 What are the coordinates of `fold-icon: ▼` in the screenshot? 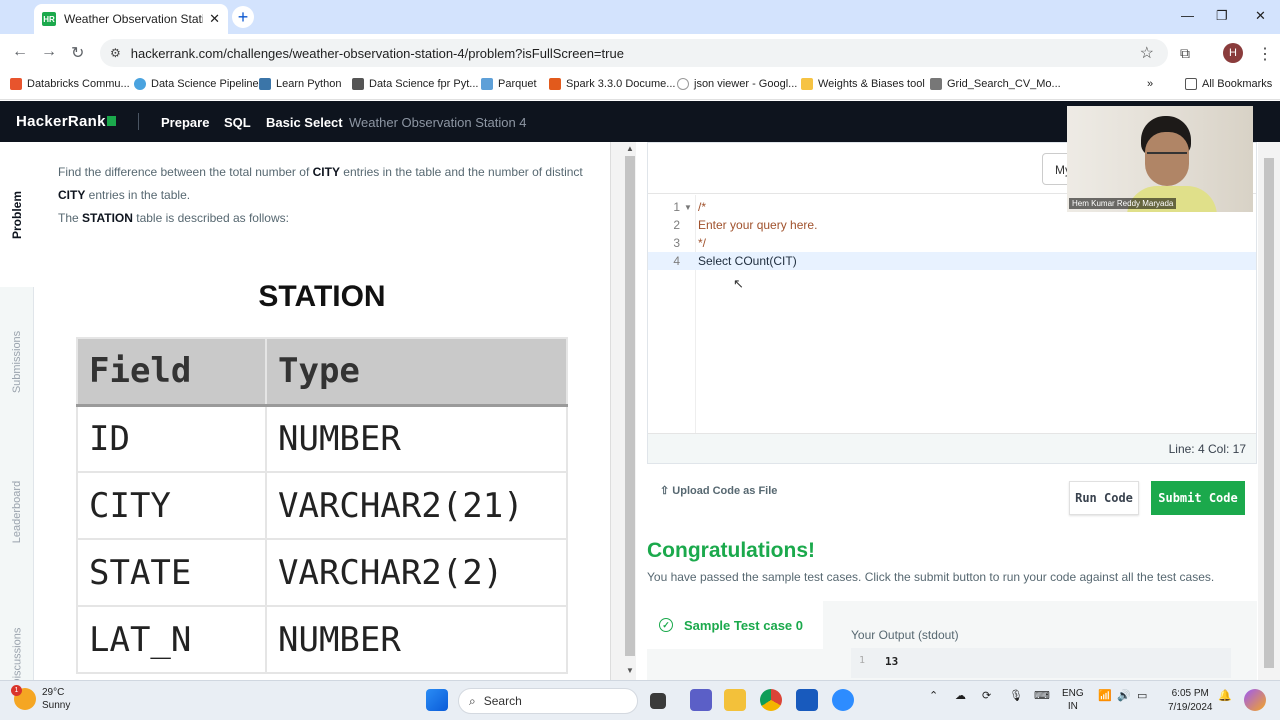 It's located at (690, 207).